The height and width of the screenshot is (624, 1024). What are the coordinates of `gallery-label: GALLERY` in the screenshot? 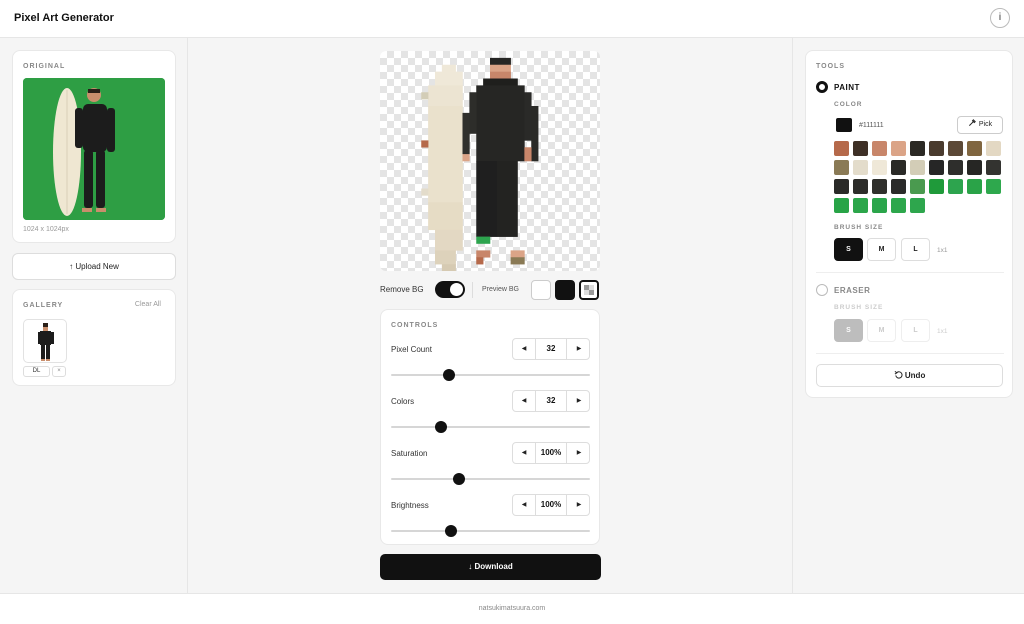 It's located at (43, 305).